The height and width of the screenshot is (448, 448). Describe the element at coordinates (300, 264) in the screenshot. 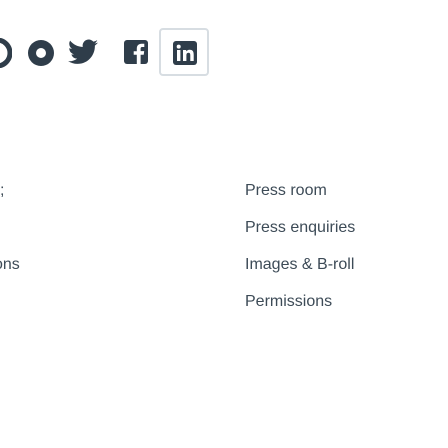

I see `images-b-roll-link: Images & B-roll` at that location.